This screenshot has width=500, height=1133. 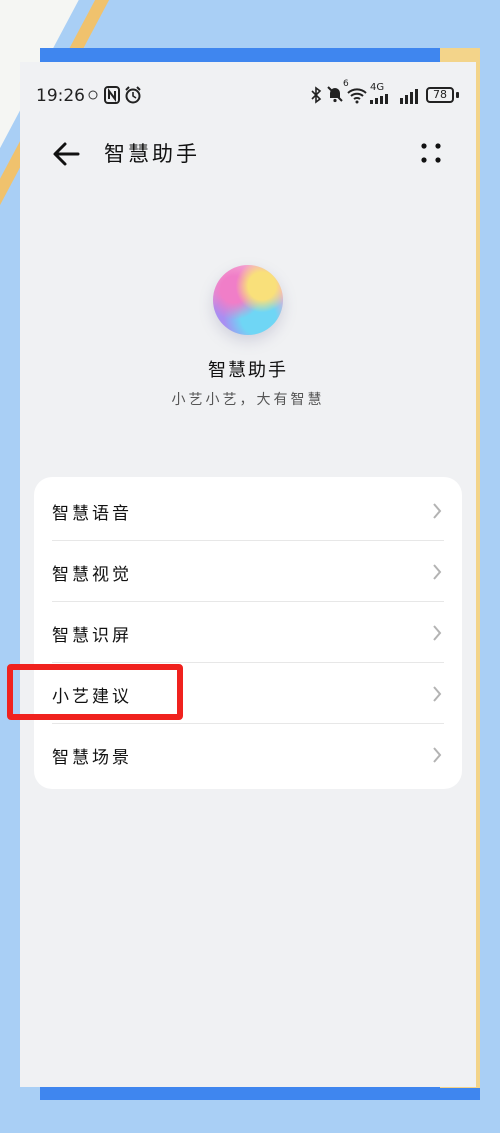 What do you see at coordinates (66, 154) in the screenshot?
I see `back-arrow-icon` at bounding box center [66, 154].